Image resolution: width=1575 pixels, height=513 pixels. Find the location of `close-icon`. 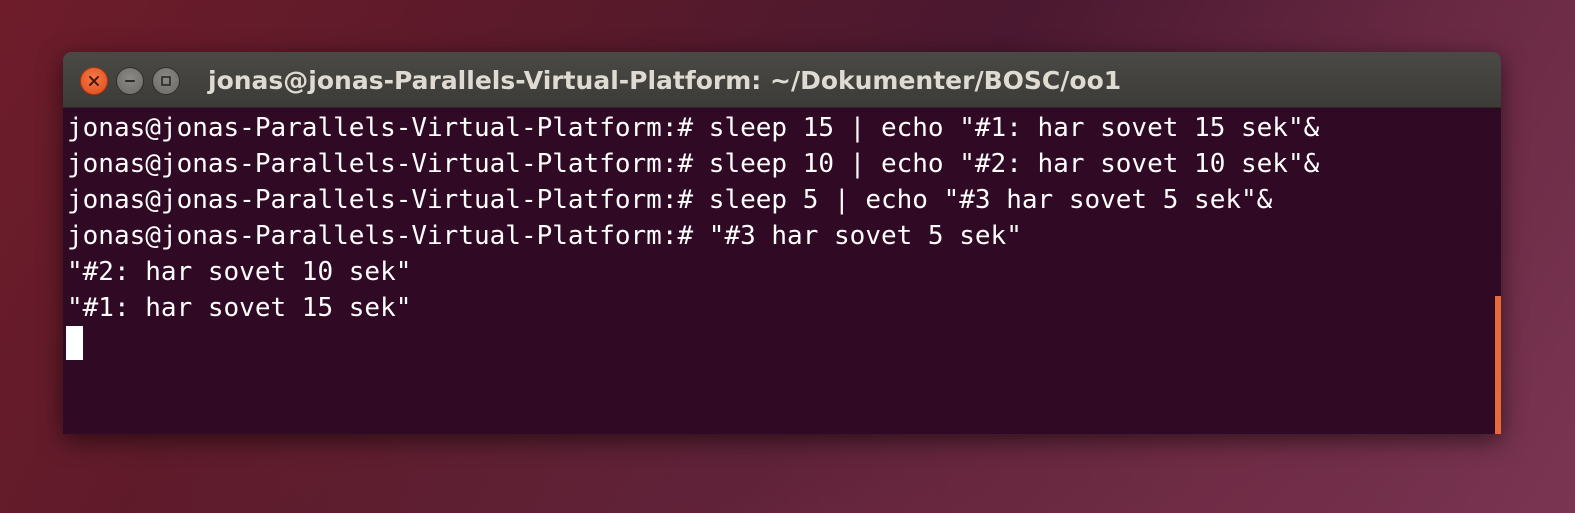

close-icon is located at coordinates (94, 81).